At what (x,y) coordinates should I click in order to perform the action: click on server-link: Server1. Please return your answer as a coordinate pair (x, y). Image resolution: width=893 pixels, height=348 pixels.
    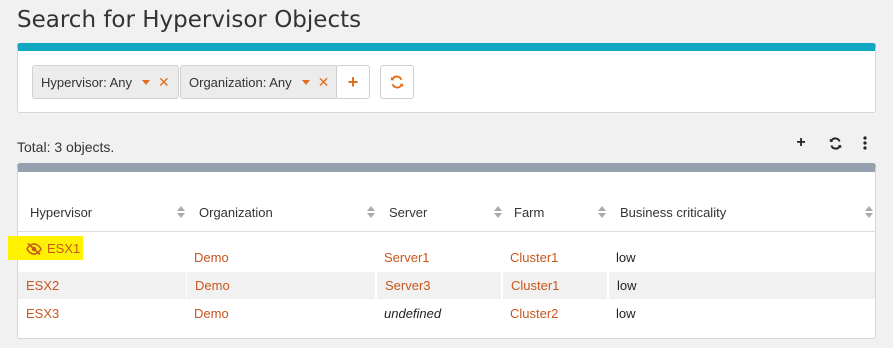
    Looking at the image, I should click on (407, 257).